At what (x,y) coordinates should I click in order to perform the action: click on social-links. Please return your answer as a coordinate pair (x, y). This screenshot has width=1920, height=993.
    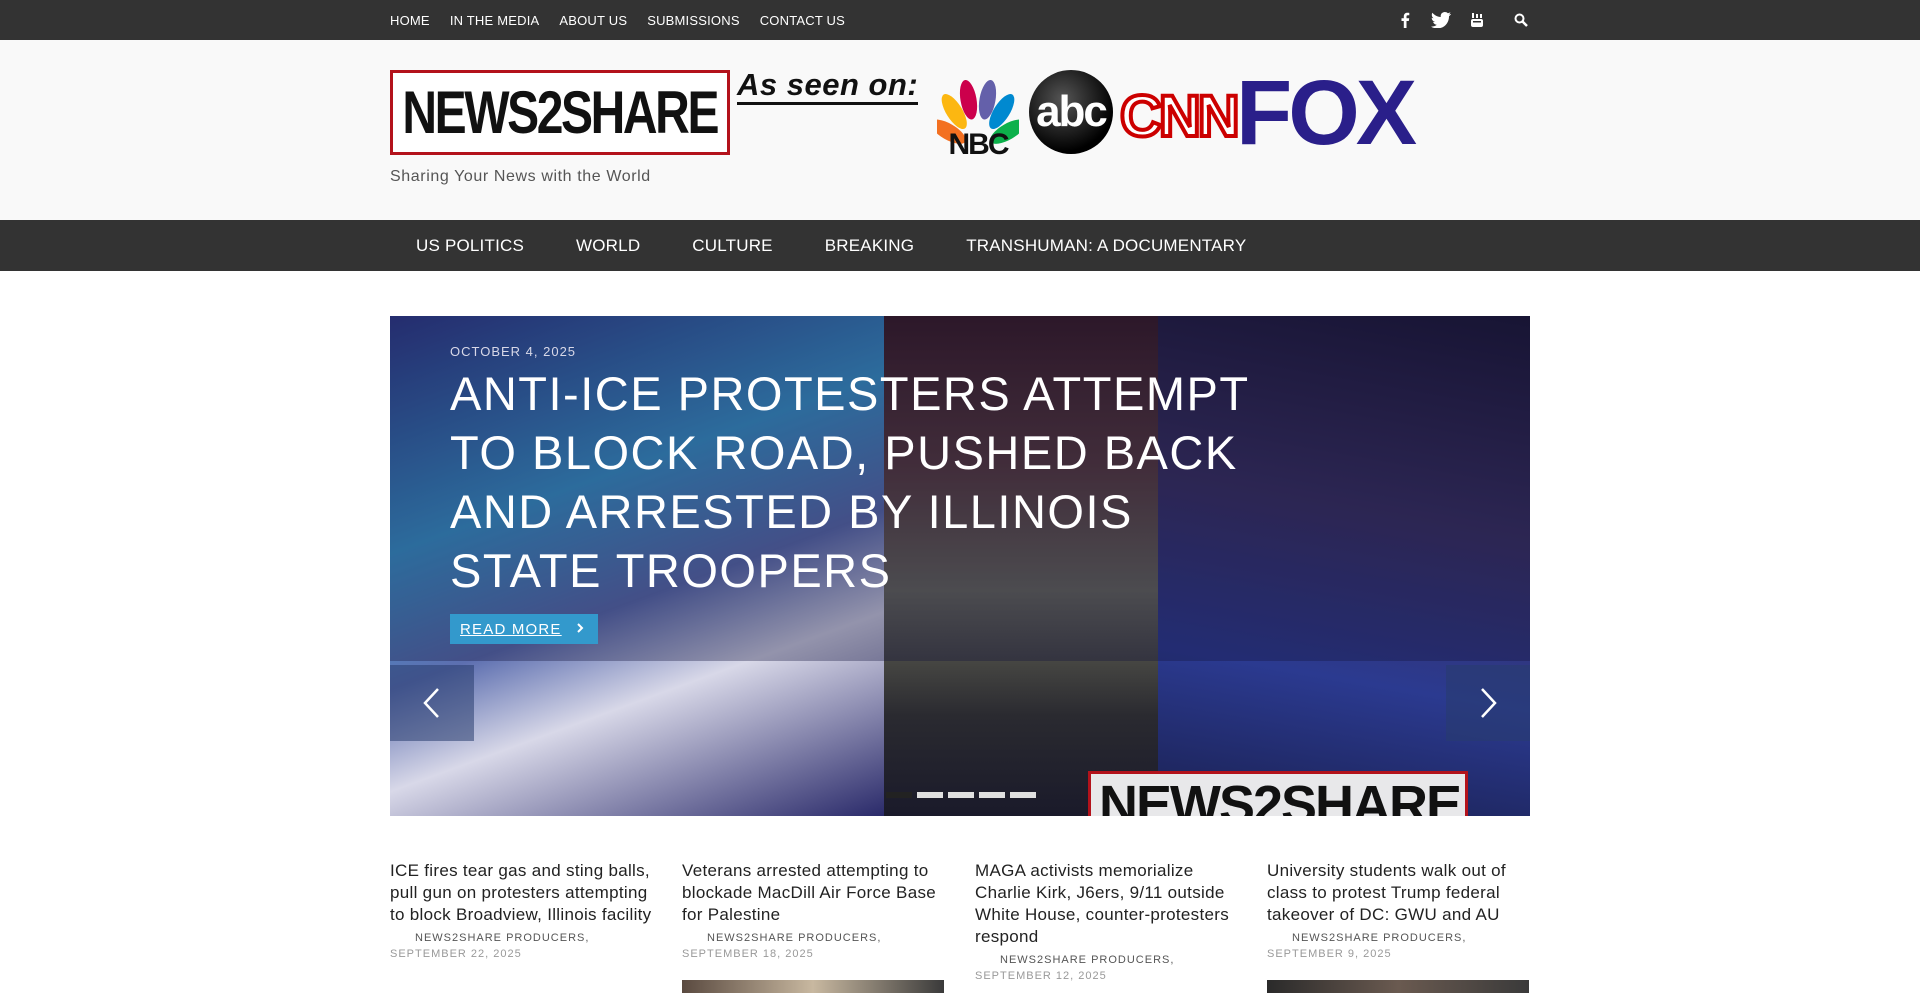
    Looking at the image, I should click on (1456, 20).